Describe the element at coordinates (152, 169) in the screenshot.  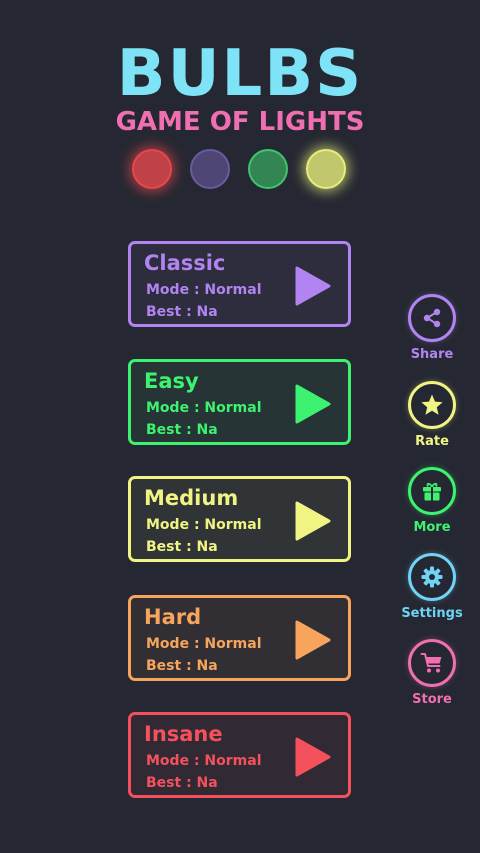
I see `bulb-red` at that location.